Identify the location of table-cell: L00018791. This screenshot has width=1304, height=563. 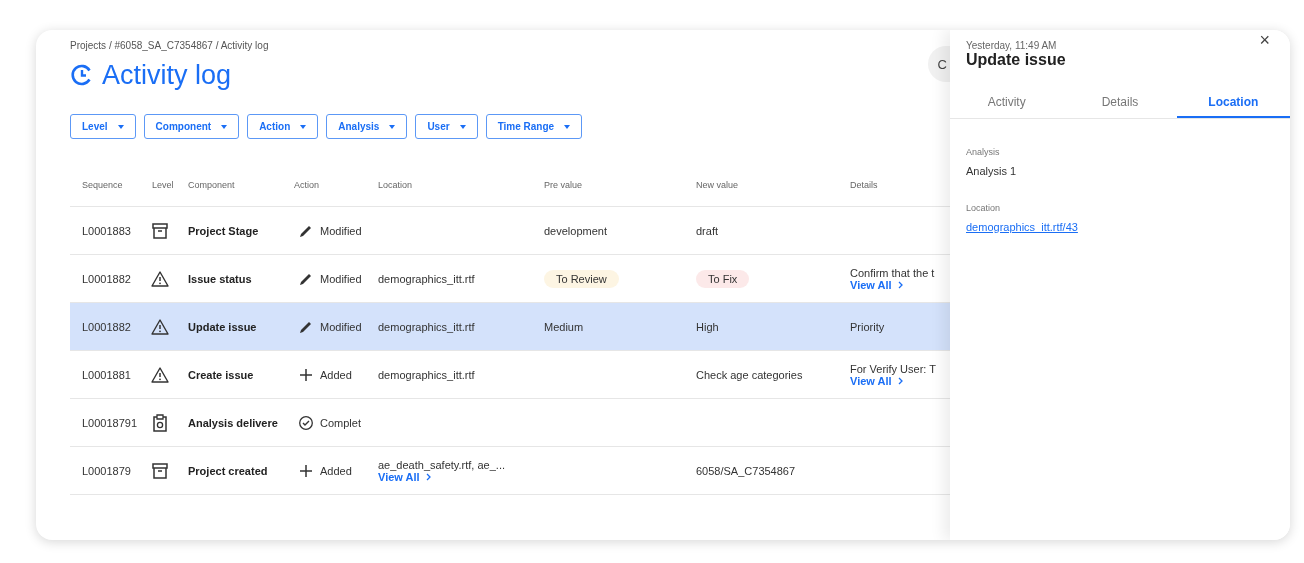
(110, 422).